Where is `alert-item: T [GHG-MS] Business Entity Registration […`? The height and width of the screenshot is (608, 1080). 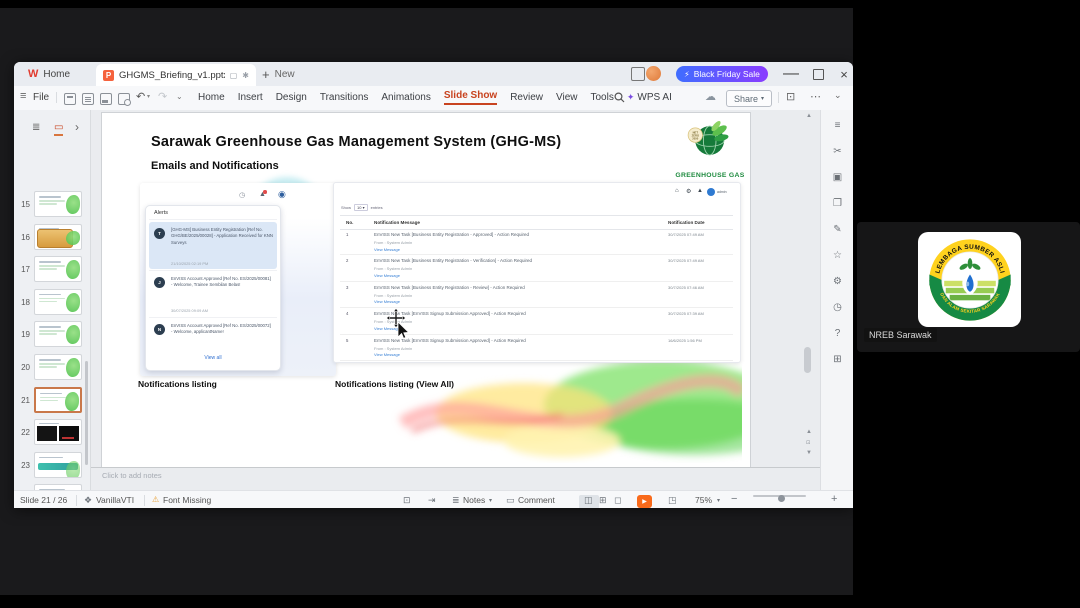
alert-item: T [GHG-MS] Business Entity Registration [… is located at coordinates (213, 245).